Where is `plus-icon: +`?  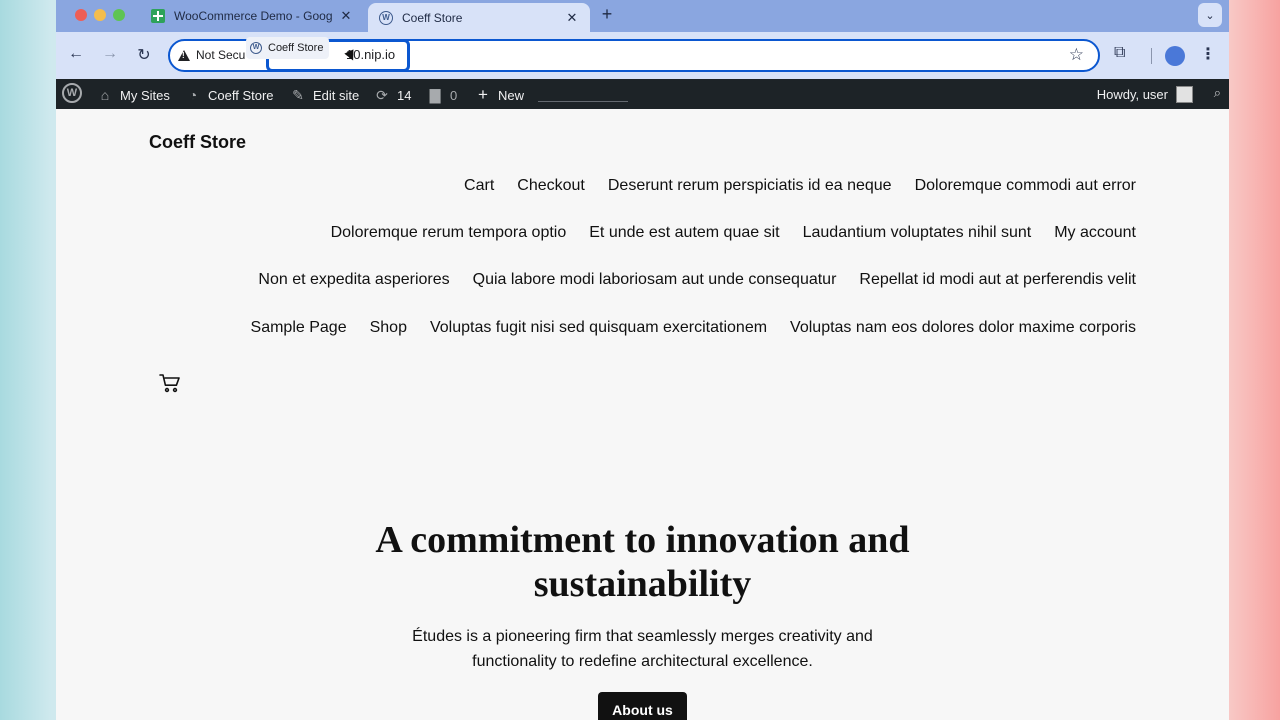
plus-icon: + is located at coordinates (483, 94).